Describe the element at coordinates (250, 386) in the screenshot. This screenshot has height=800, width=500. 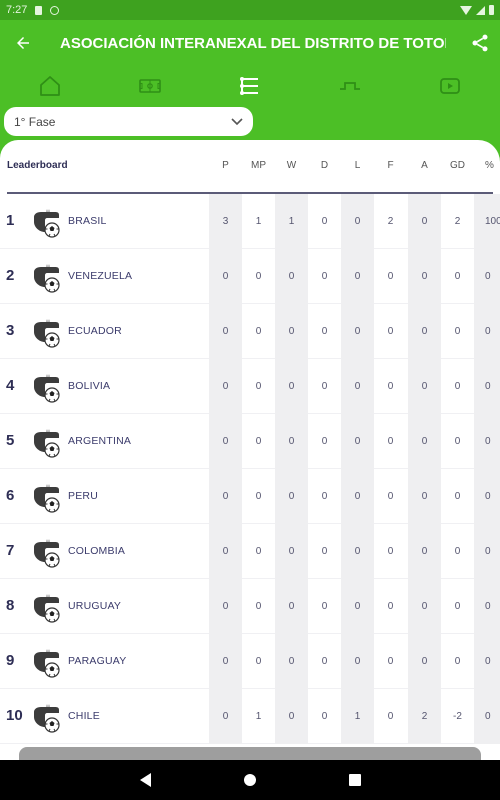
I see `table-row: 4 BOLIVIA 0 0 0 0 0 0 0 0 0` at that location.